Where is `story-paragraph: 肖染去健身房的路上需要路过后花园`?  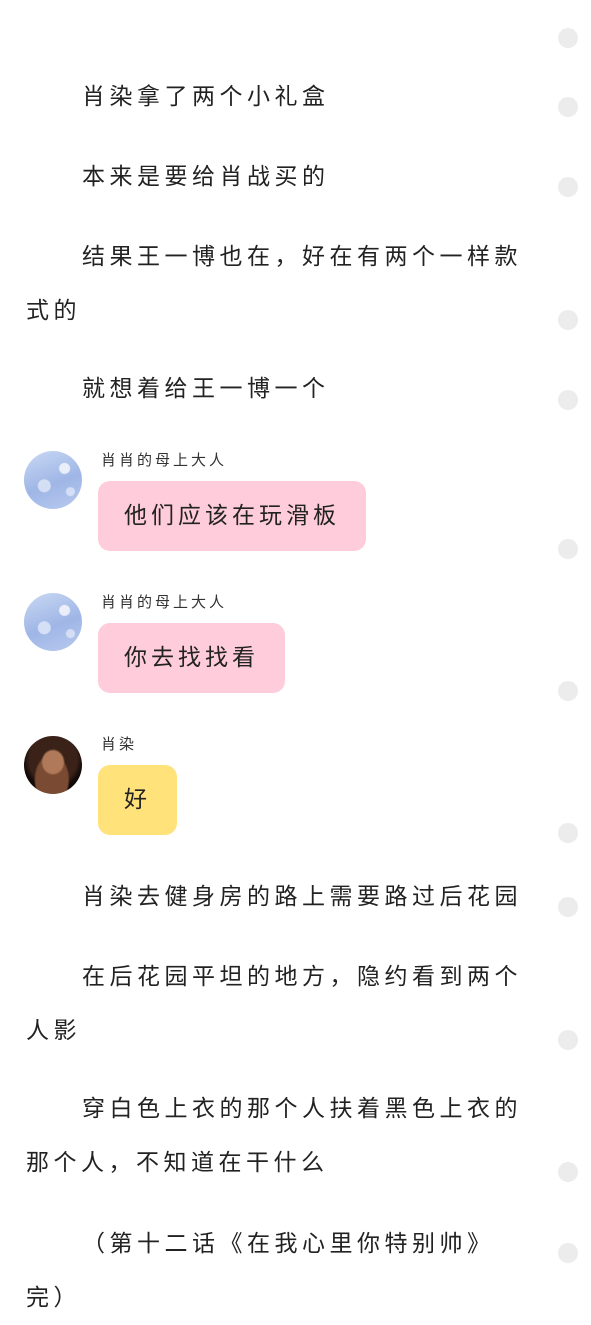 story-paragraph: 肖染去健身房的路上需要路过后花园 is located at coordinates (302, 897).